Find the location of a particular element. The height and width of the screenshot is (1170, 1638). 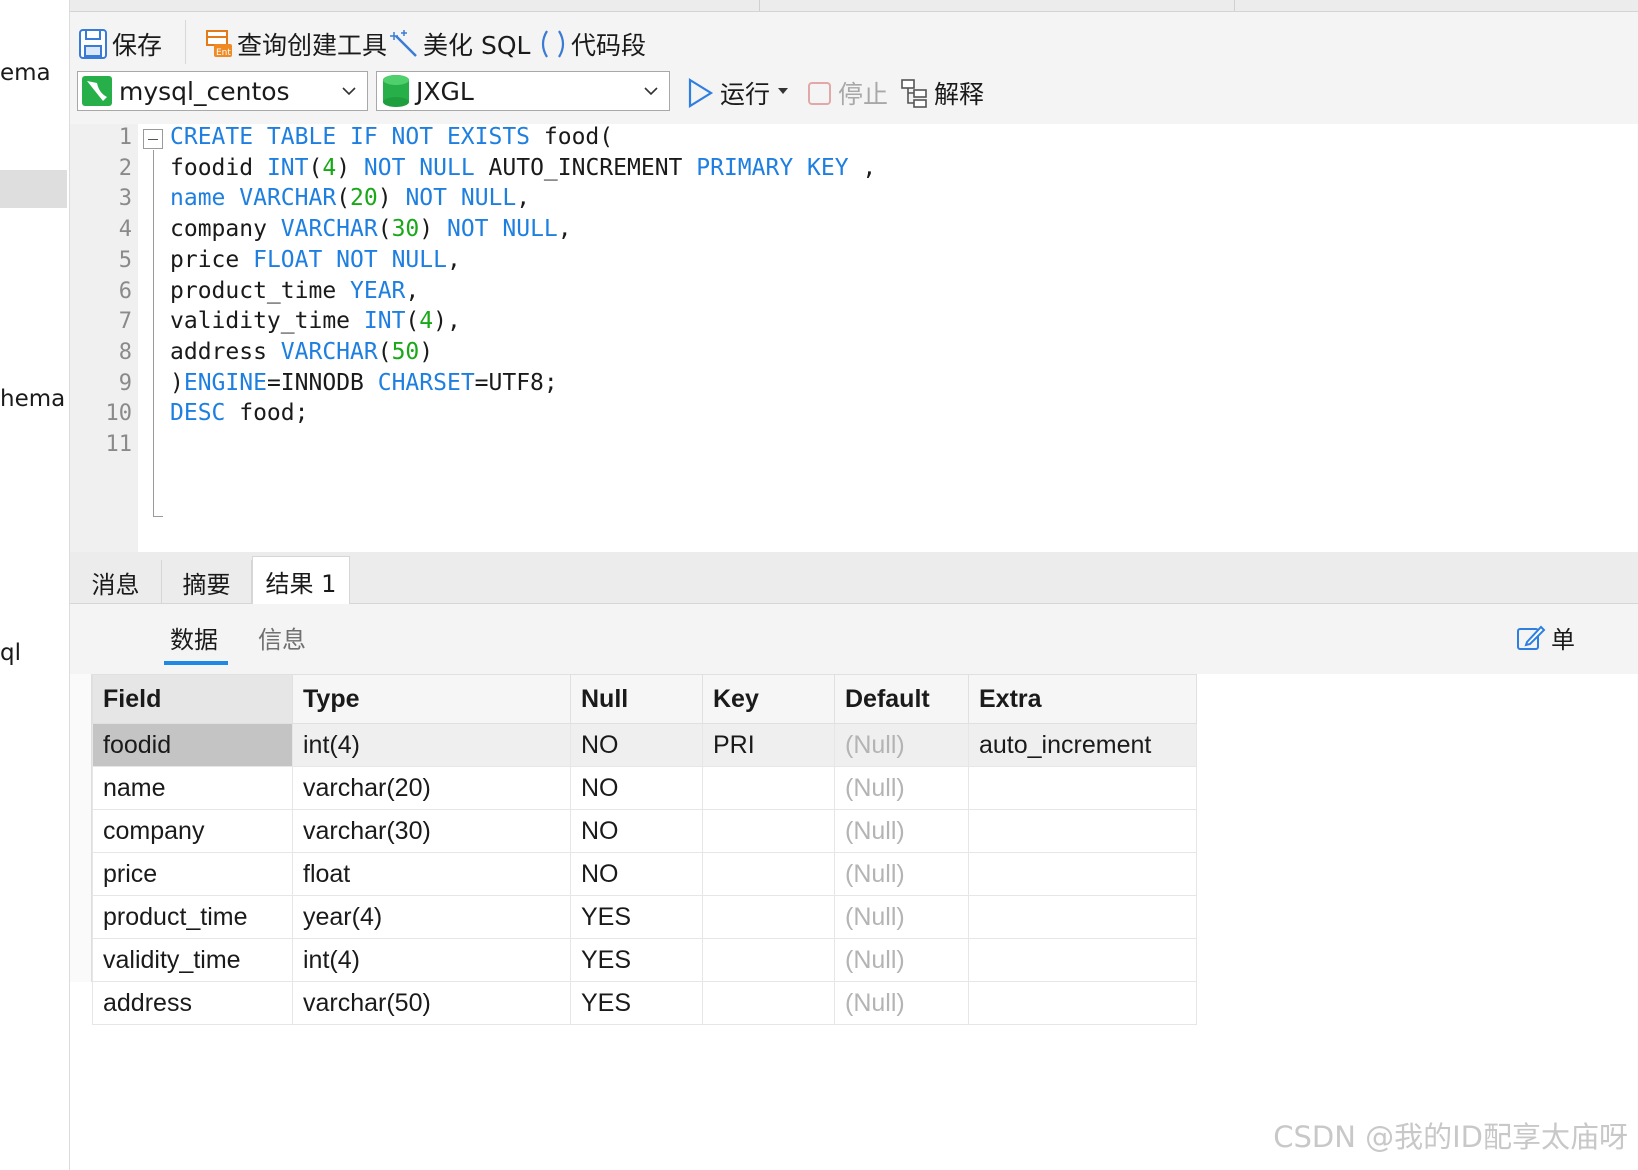

table-row: address varchar(50) YES (Null) is located at coordinates (644, 1003).